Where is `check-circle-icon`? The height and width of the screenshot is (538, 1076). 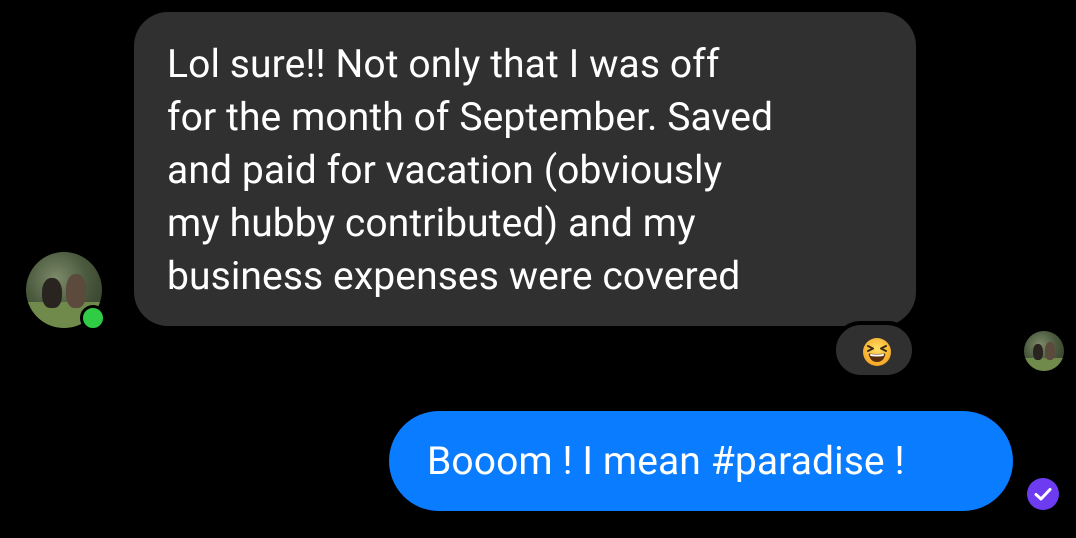
check-circle-icon is located at coordinates (1043, 494).